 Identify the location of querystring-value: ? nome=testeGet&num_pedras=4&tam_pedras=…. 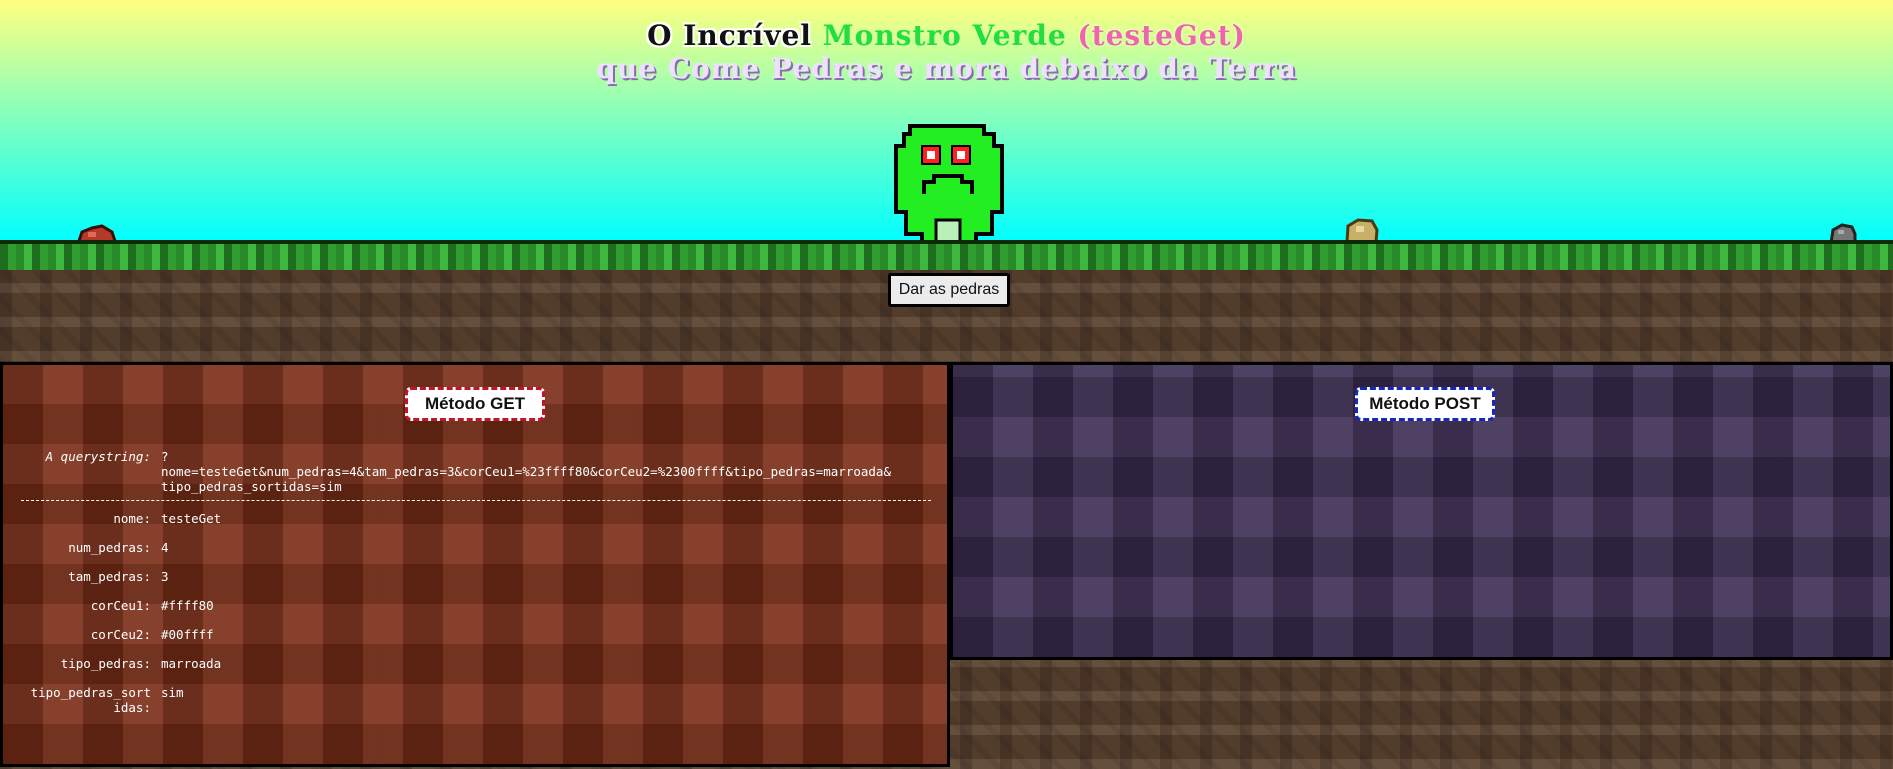
(526, 471).